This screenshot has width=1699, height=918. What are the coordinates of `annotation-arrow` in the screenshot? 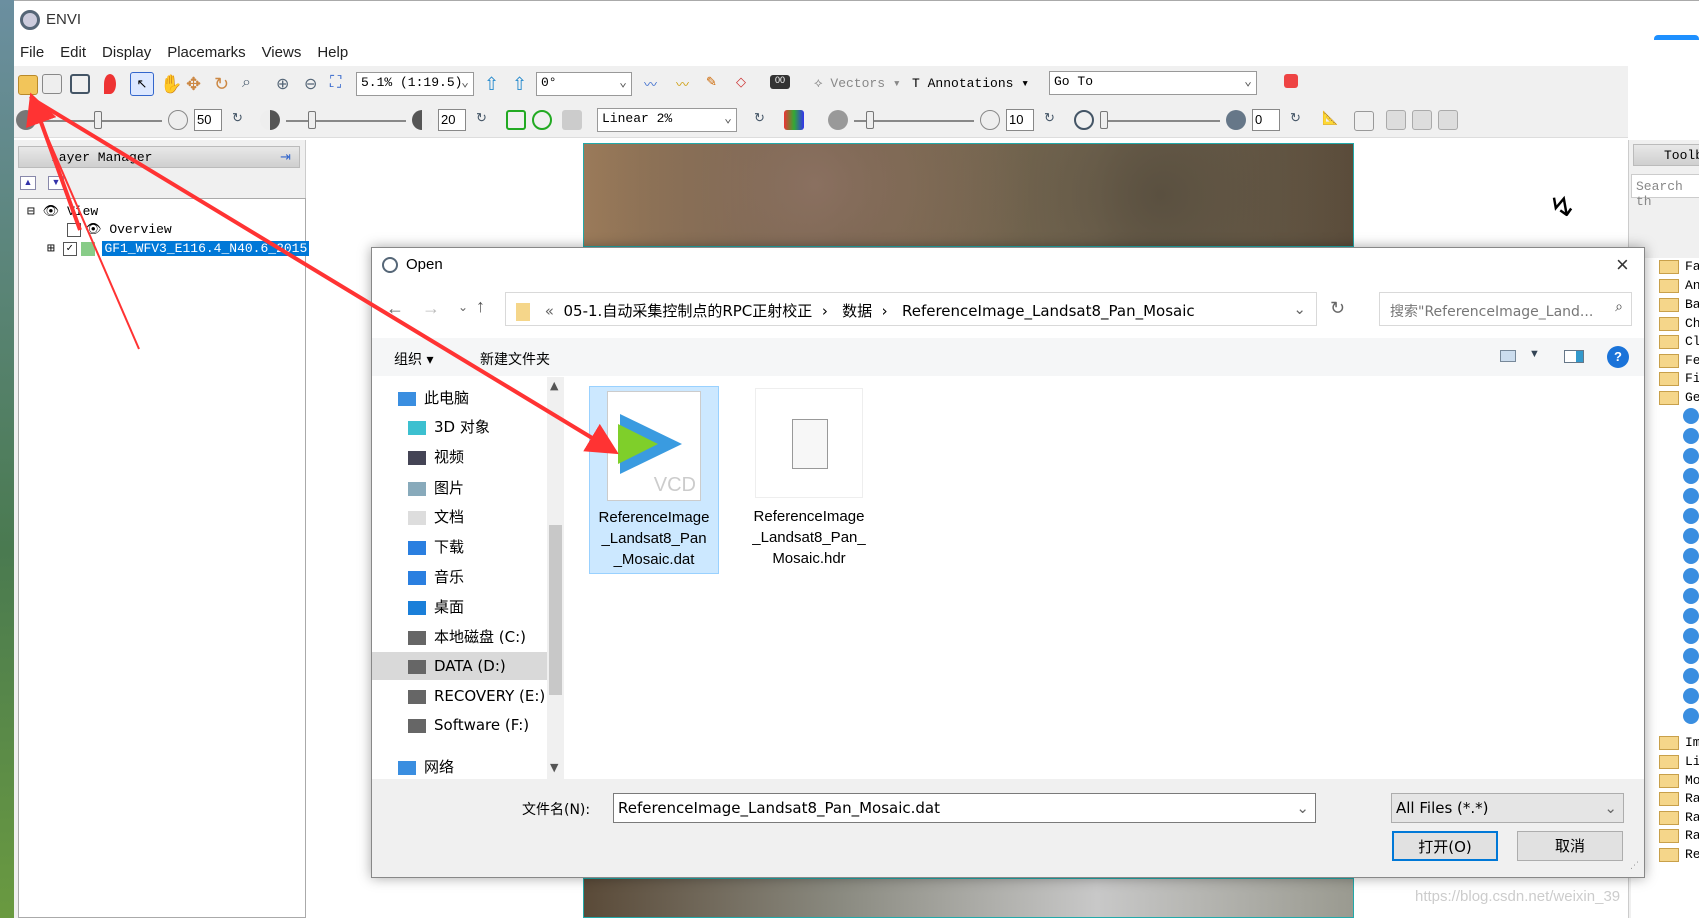 It's located at (325, 276).